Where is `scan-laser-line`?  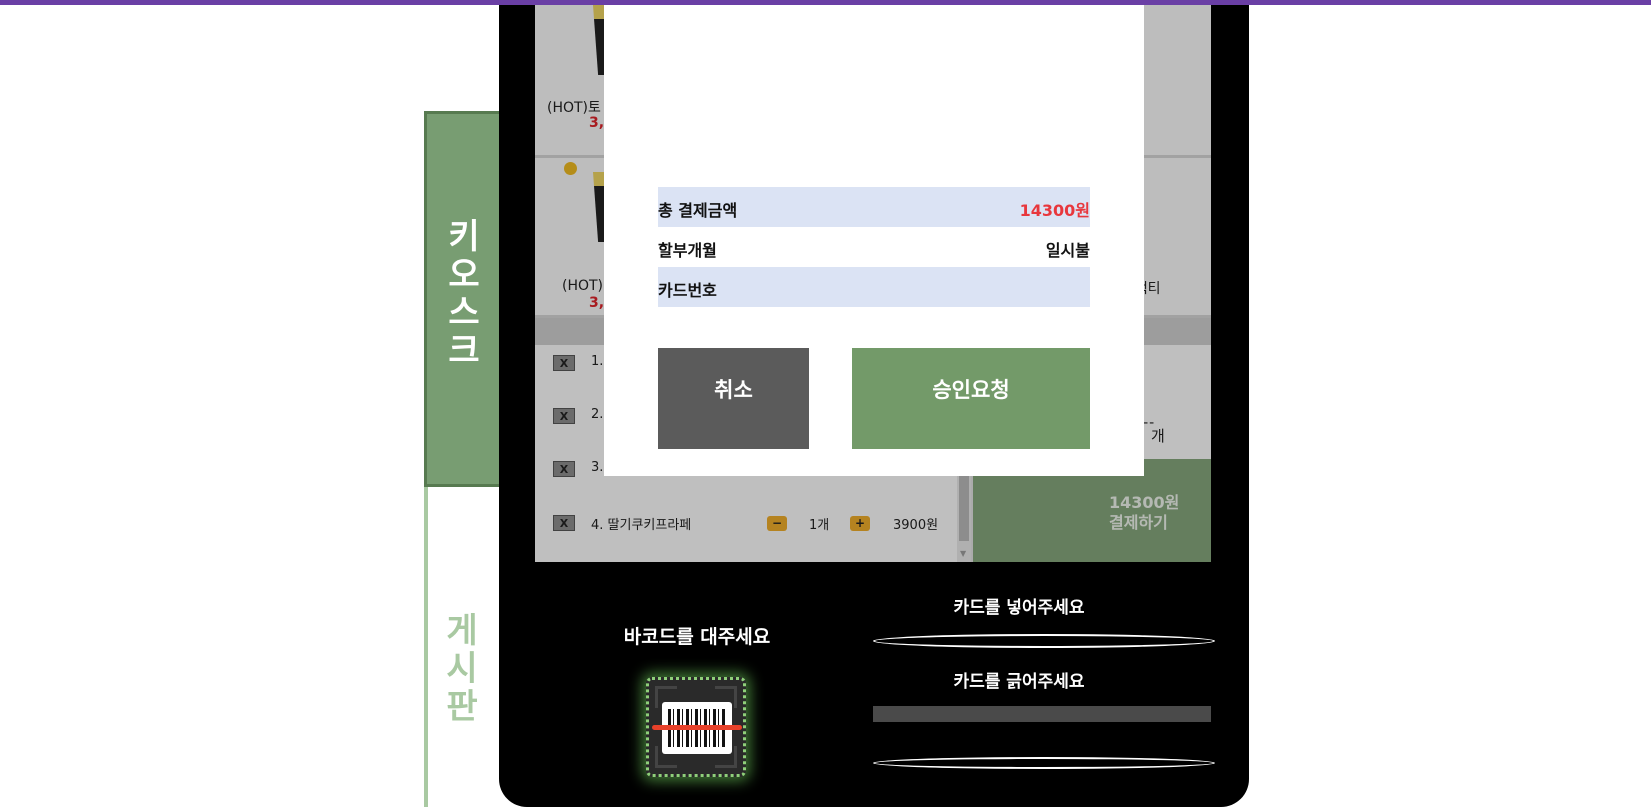 scan-laser-line is located at coordinates (697, 727).